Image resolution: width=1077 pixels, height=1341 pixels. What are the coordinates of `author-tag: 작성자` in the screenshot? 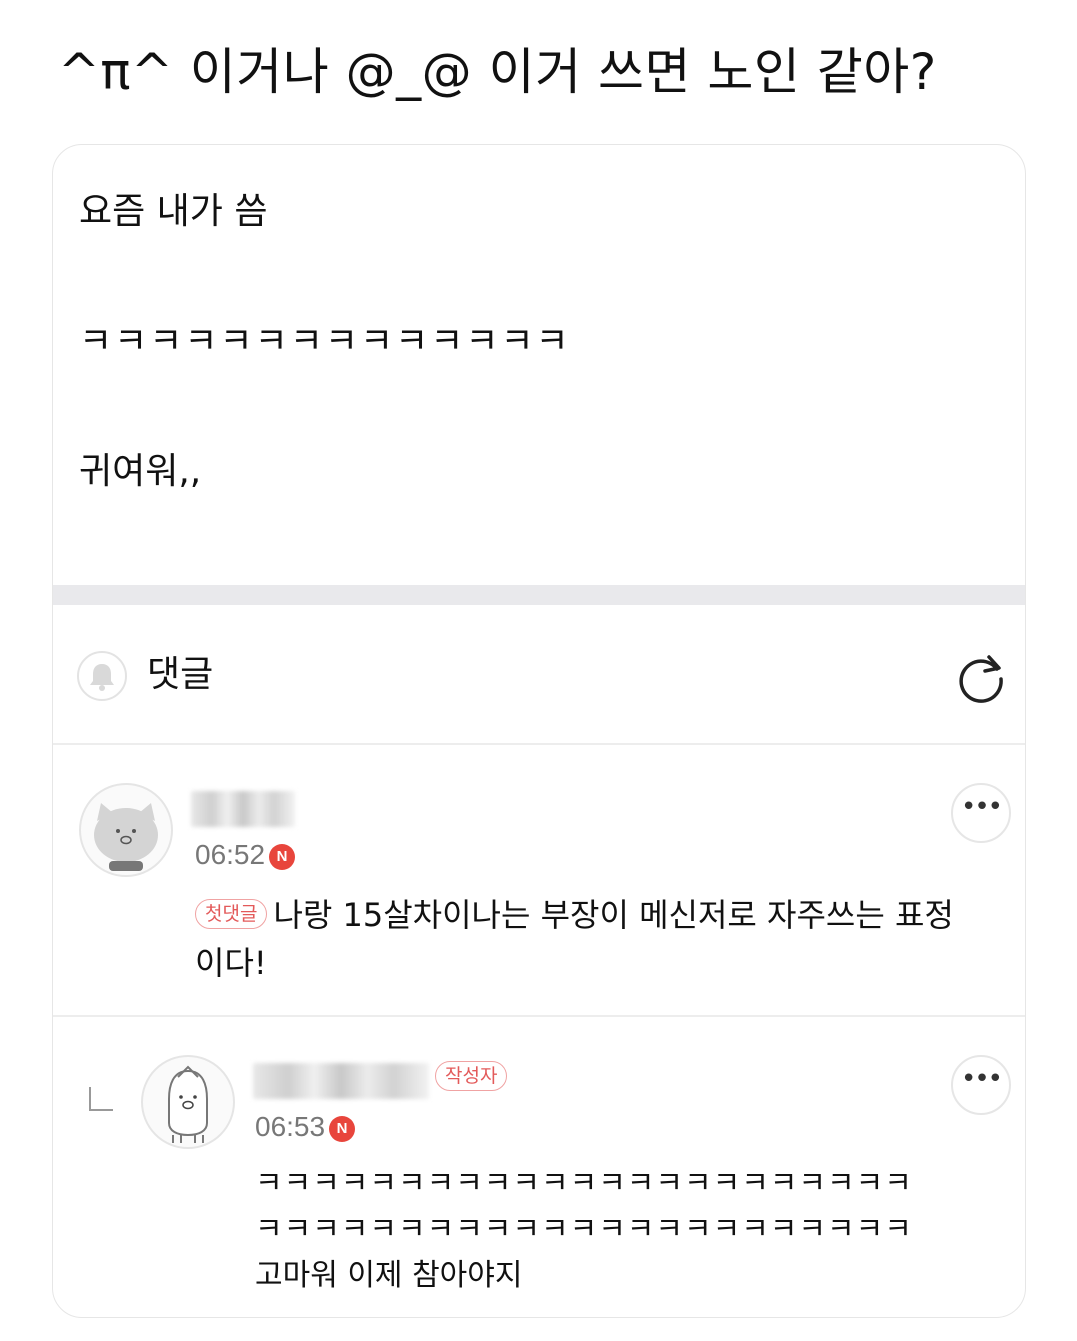 It's located at (471, 1076).